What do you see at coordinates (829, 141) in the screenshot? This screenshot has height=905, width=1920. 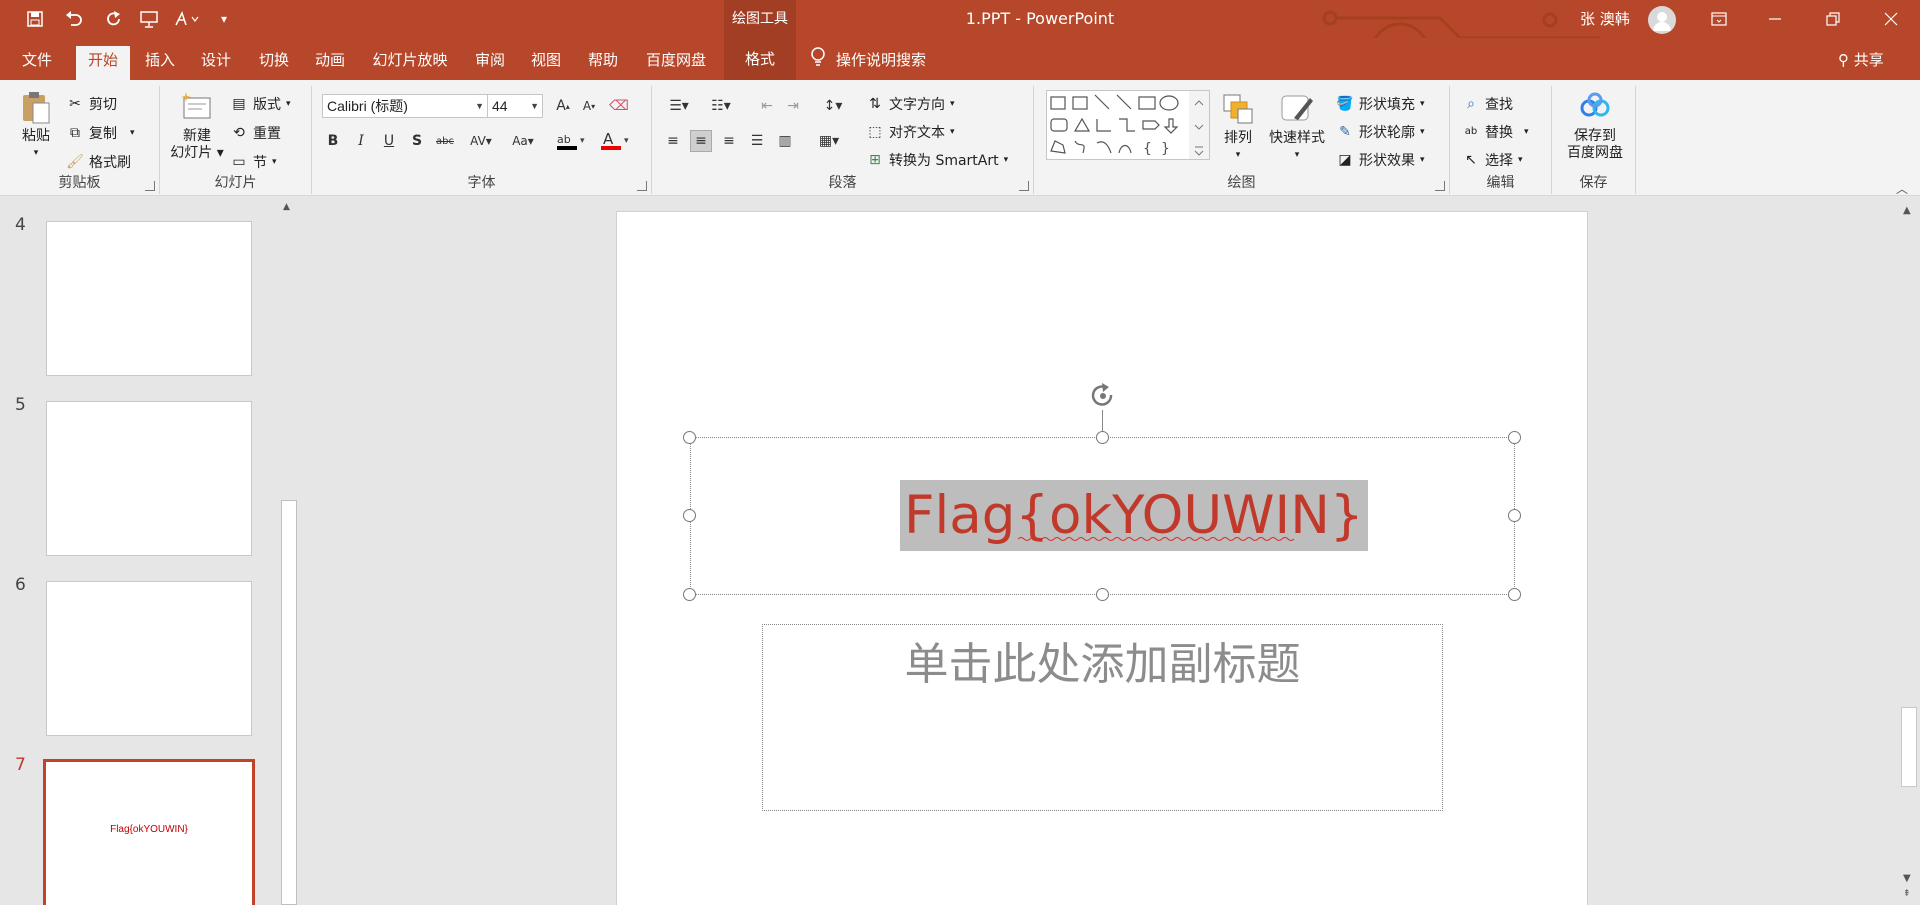 I see `columns-icon: ▦▾` at bounding box center [829, 141].